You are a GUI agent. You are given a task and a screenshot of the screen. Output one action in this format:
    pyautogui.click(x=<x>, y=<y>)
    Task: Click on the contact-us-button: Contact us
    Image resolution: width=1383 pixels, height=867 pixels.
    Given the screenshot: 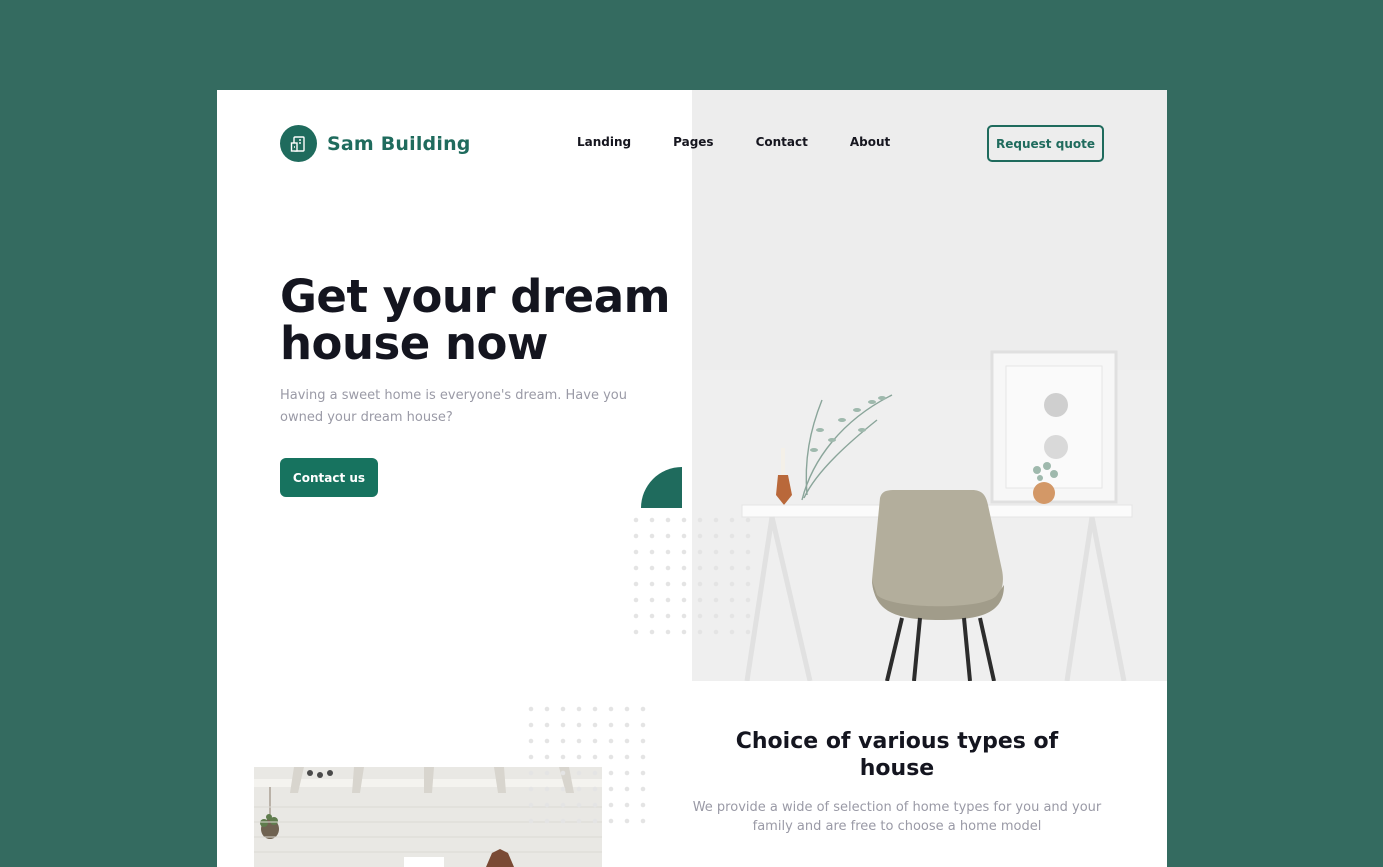 What is the action you would take?
    pyautogui.click(x=329, y=477)
    